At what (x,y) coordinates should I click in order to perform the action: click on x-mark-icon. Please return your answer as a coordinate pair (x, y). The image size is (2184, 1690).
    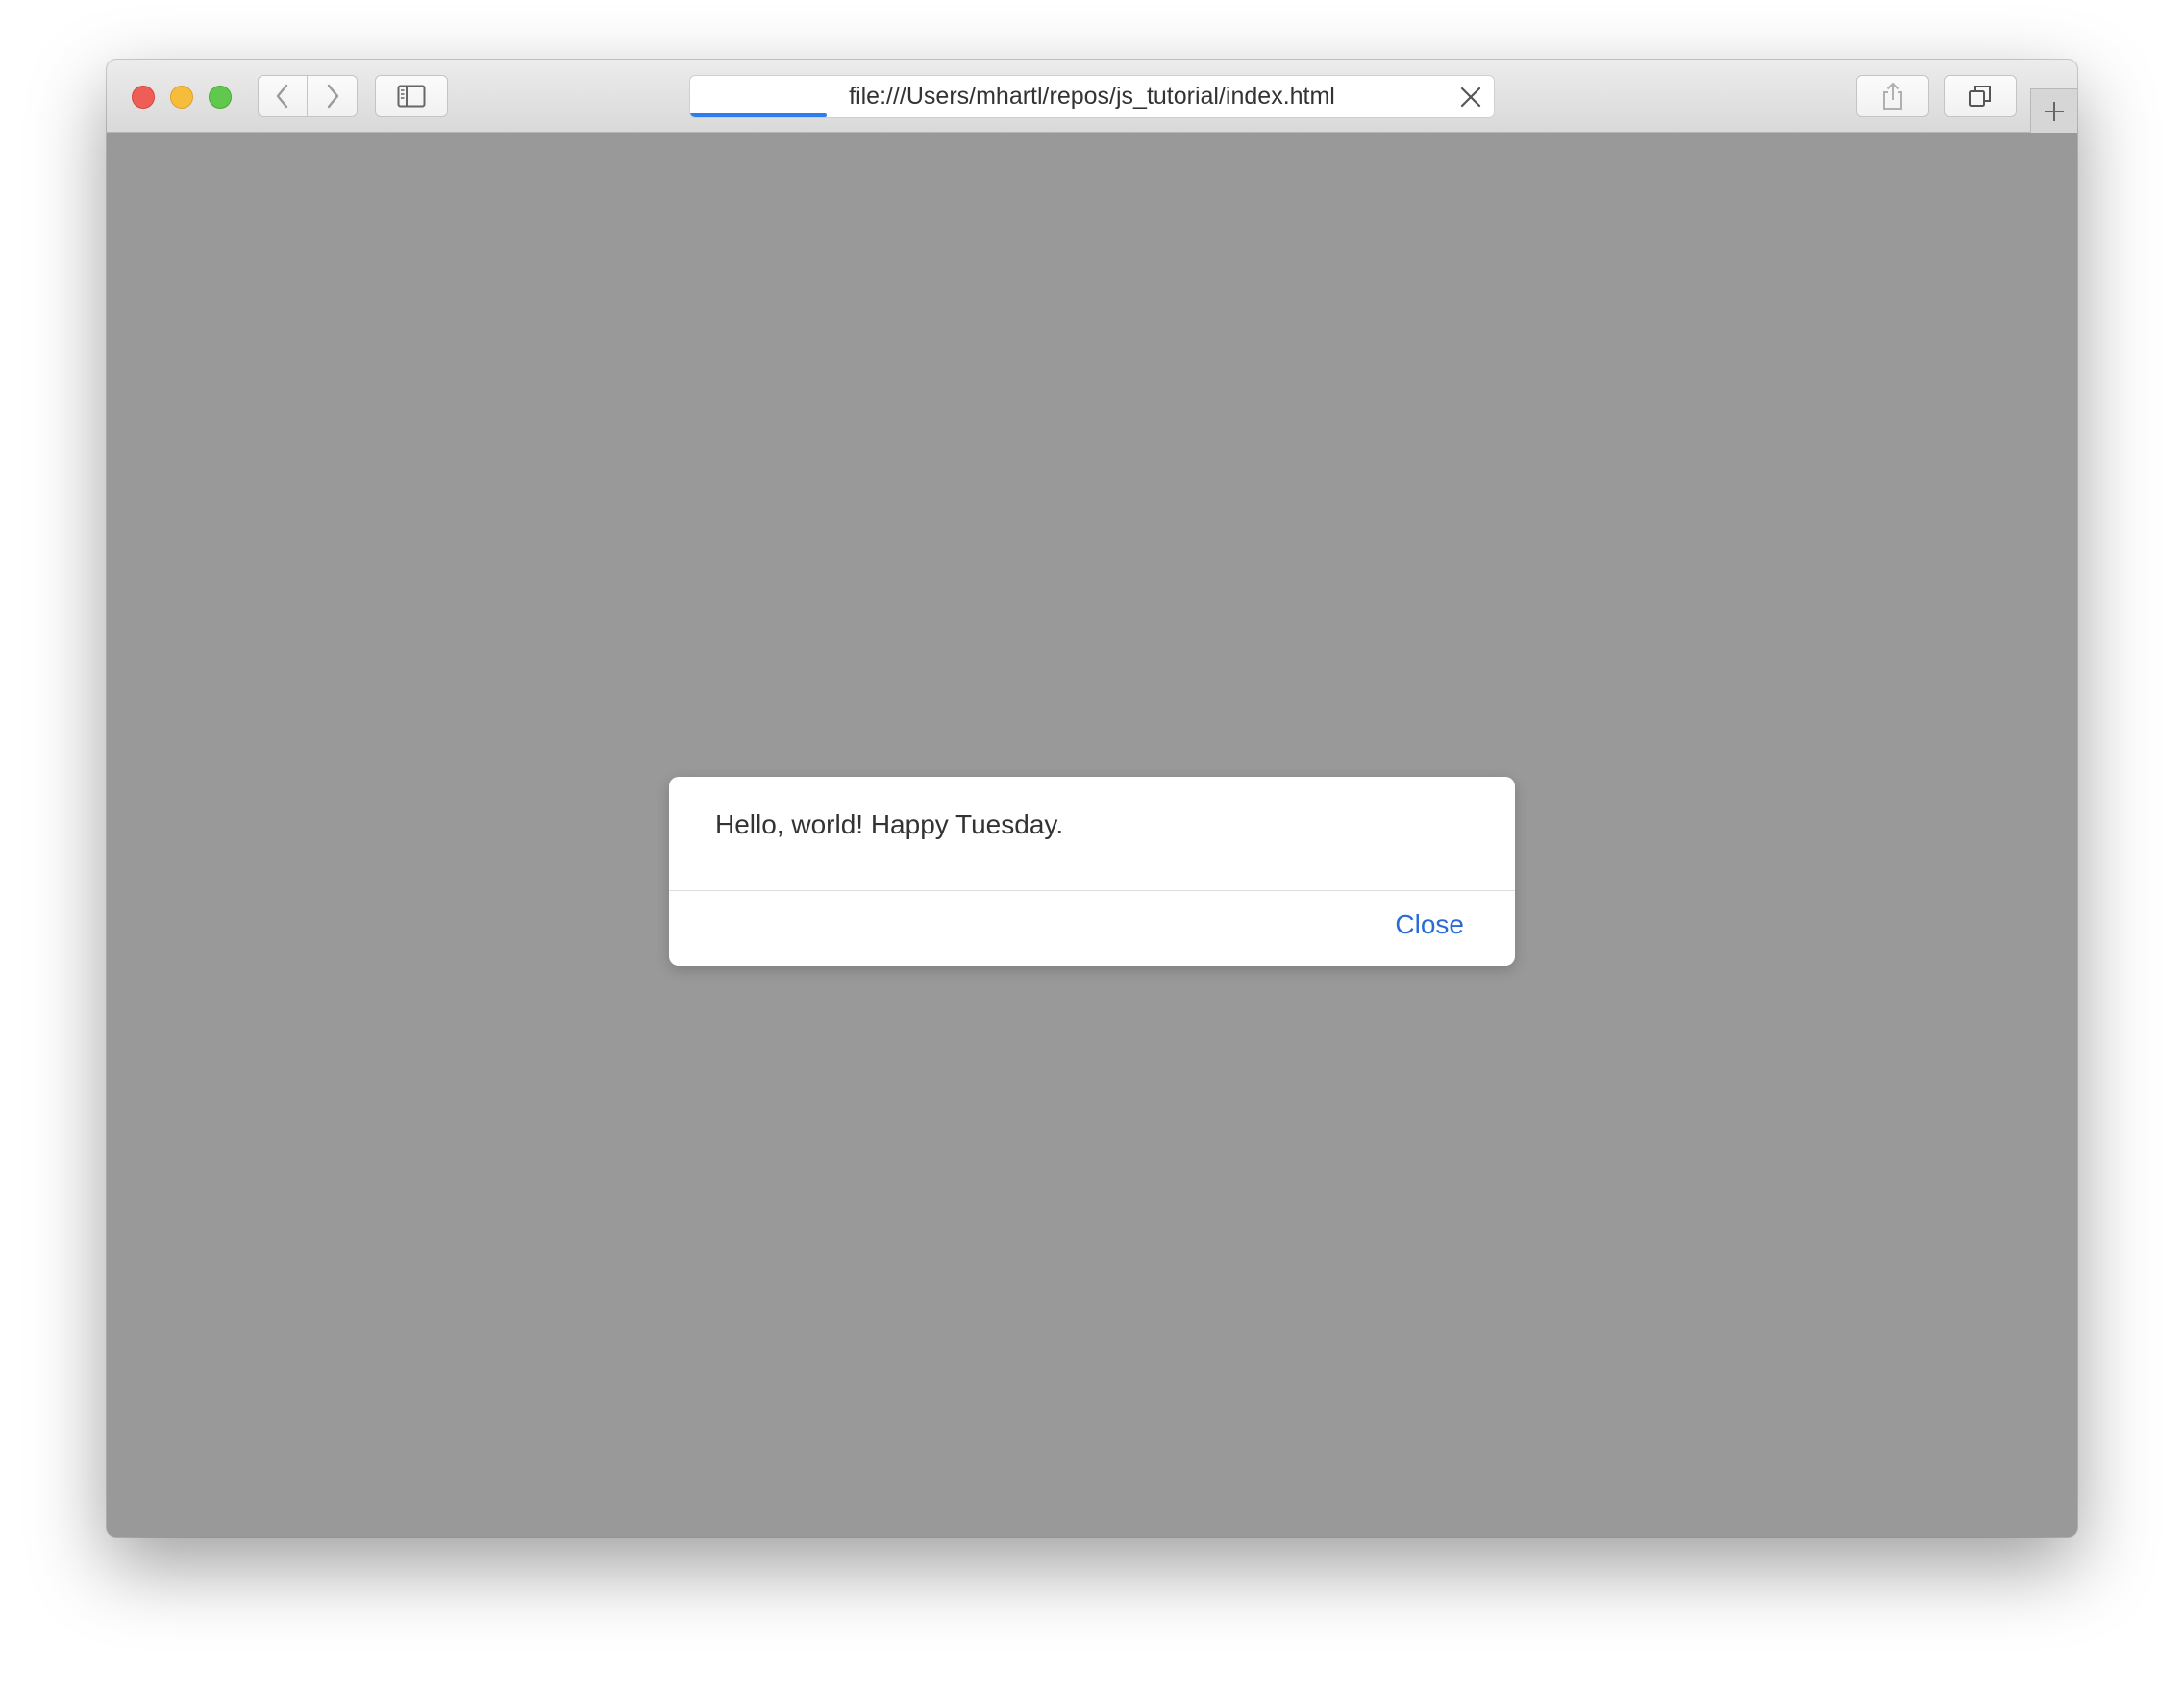
    Looking at the image, I should click on (1471, 97).